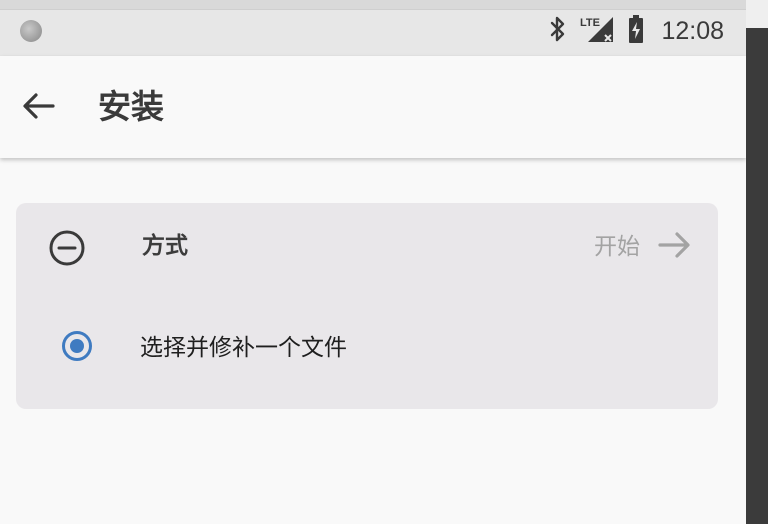 The height and width of the screenshot is (524, 768). Describe the element at coordinates (373, 5) in the screenshot. I see `status-bar-edge` at that location.